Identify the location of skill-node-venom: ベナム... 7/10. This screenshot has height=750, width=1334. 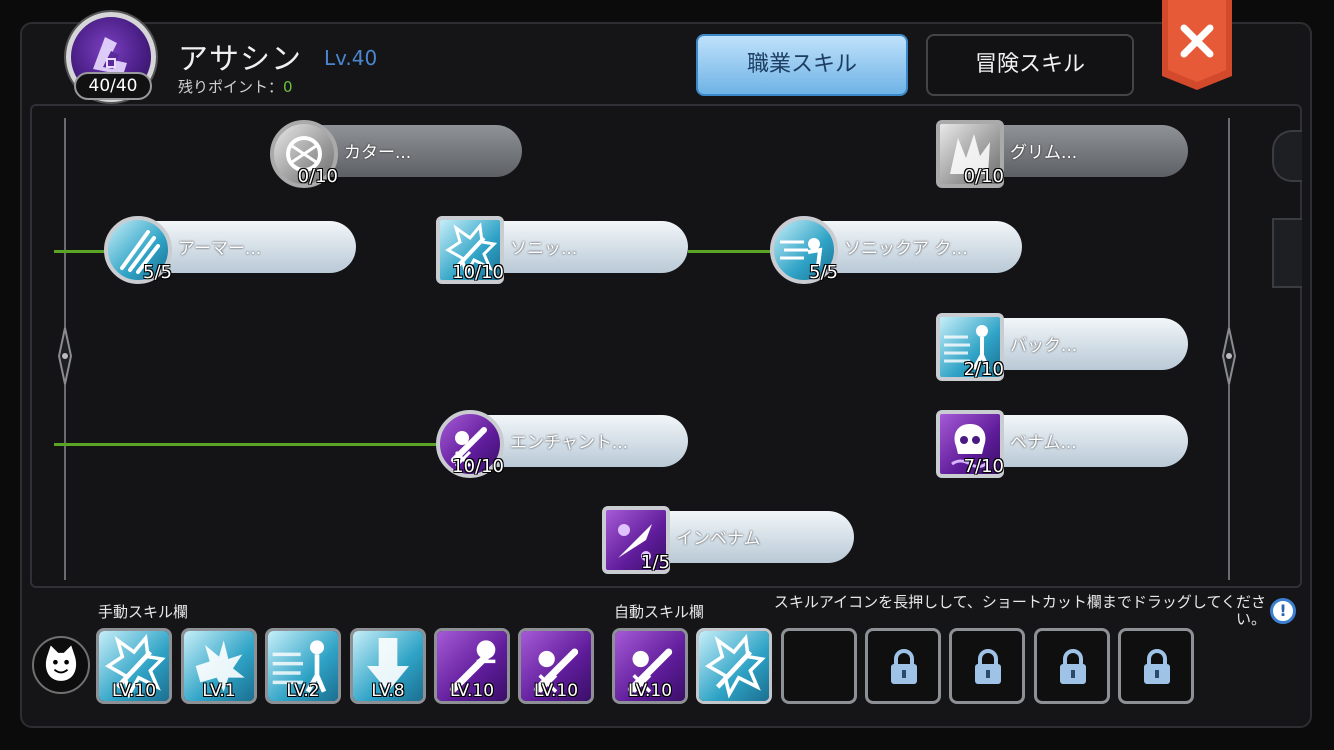
(1062, 444).